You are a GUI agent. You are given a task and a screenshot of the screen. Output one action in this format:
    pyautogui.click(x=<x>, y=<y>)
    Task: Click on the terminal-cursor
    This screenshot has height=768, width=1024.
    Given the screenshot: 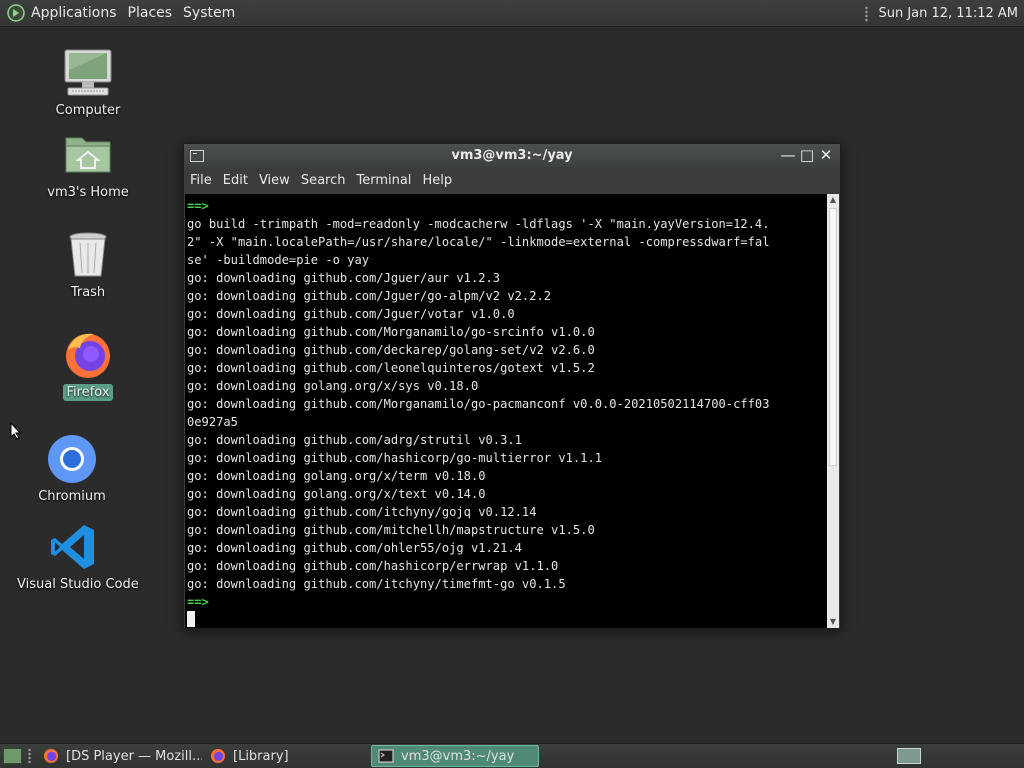 What is the action you would take?
    pyautogui.click(x=507, y=619)
    